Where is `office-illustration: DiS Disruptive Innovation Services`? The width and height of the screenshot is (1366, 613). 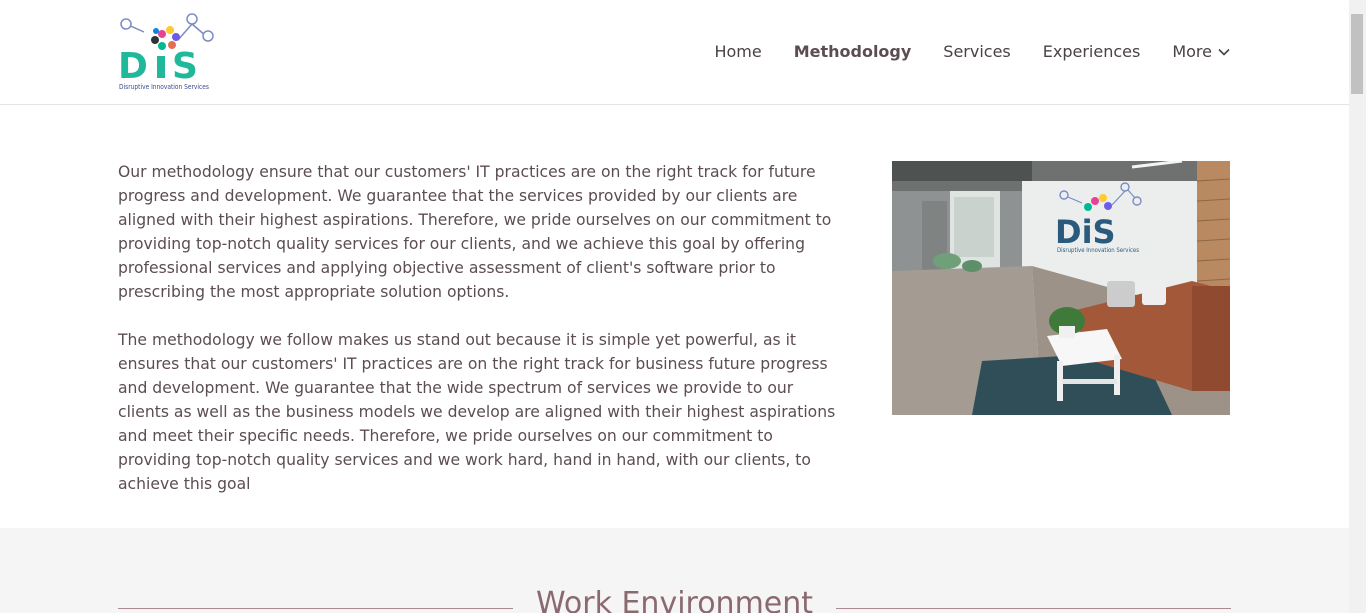 office-illustration: DiS Disruptive Innovation Services is located at coordinates (1061, 288).